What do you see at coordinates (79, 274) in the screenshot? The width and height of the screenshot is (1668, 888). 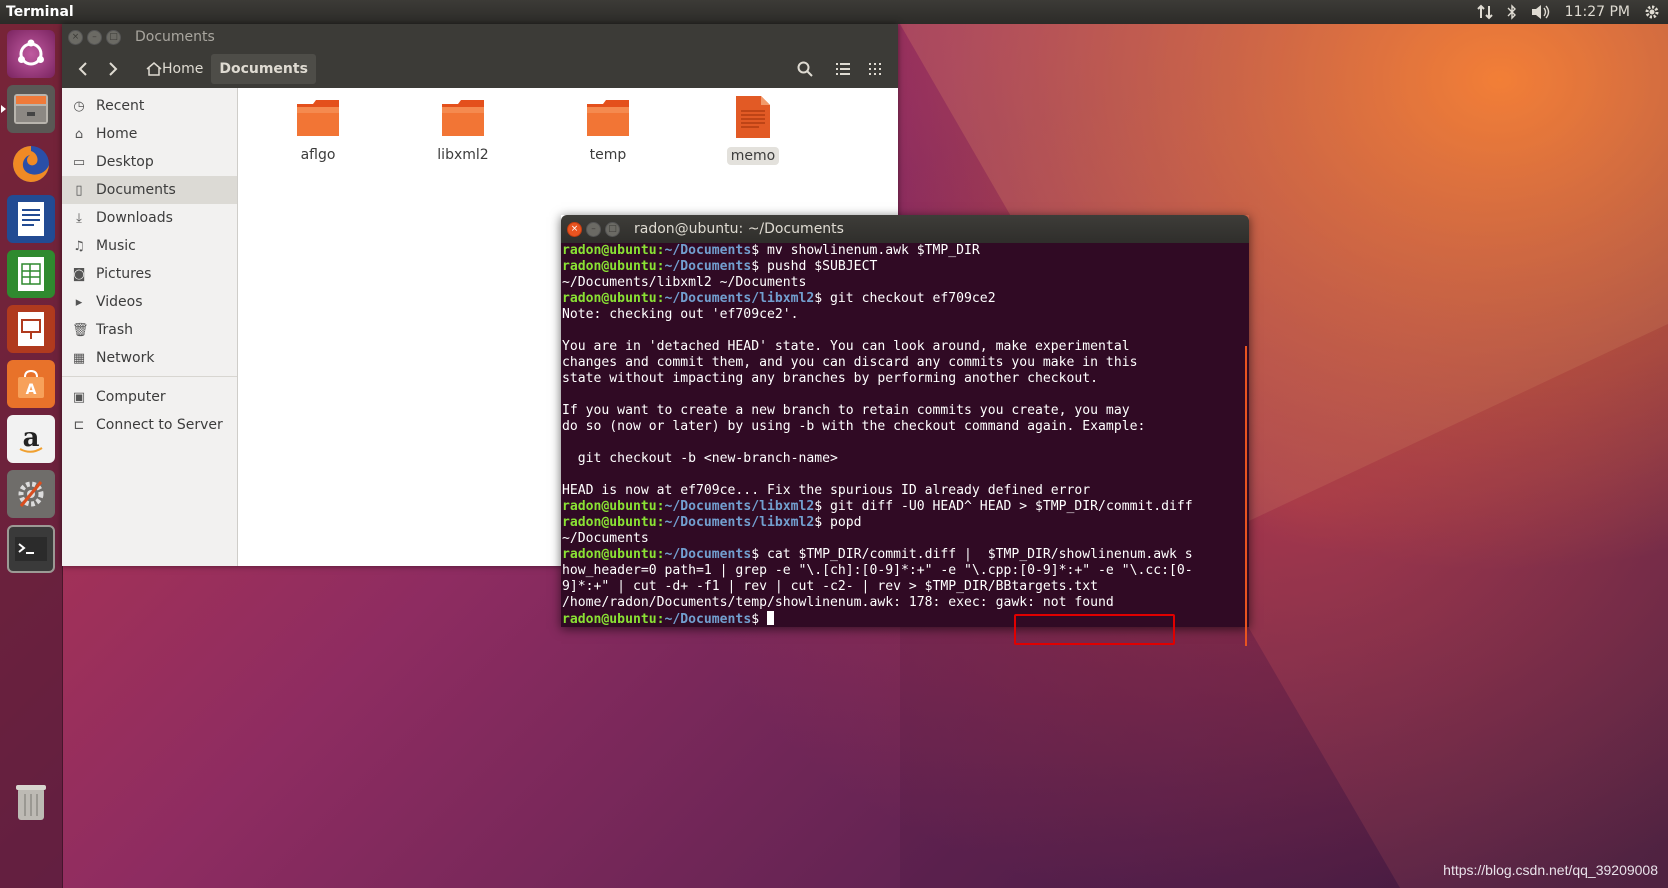 I see `camera-icon: ◙` at bounding box center [79, 274].